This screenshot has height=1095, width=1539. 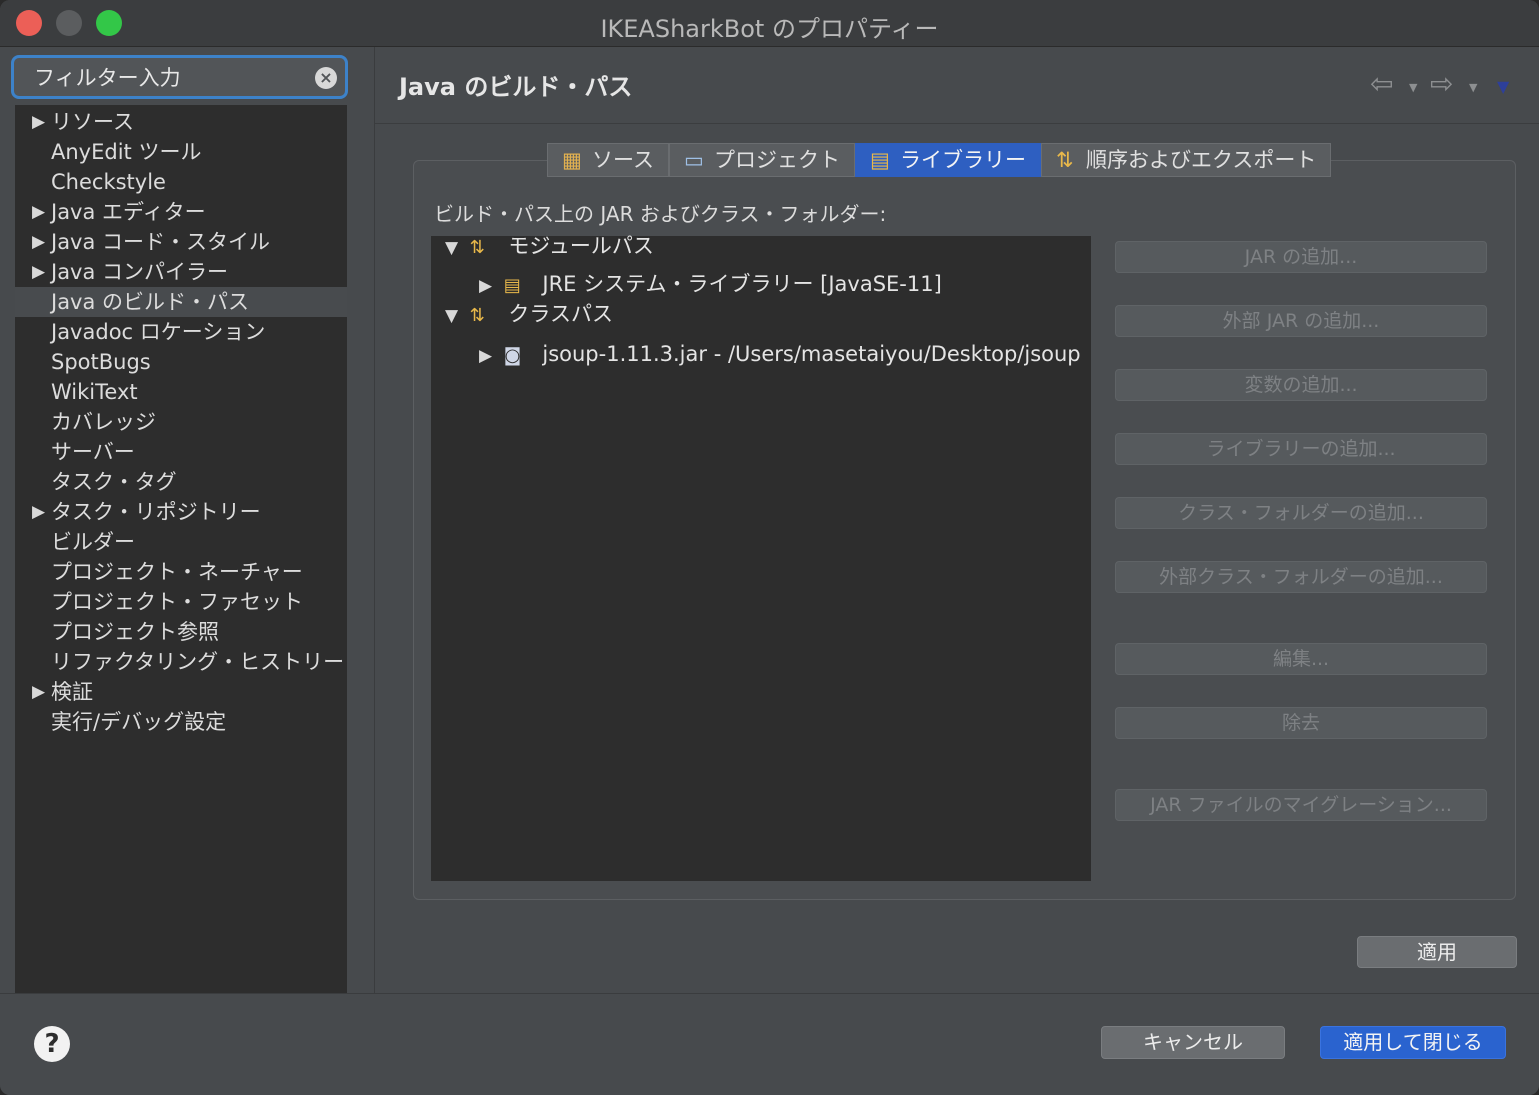 What do you see at coordinates (1441, 83) in the screenshot?
I see `forward-arrow-icon: ⇨` at bounding box center [1441, 83].